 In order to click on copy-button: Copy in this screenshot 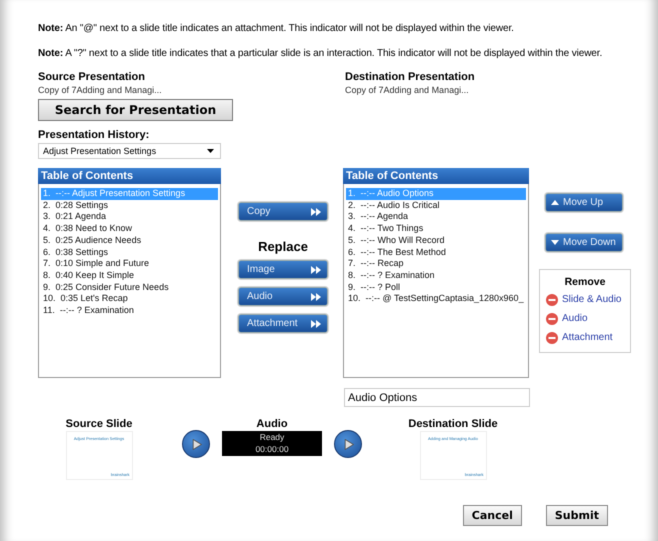, I will do `click(283, 211)`.